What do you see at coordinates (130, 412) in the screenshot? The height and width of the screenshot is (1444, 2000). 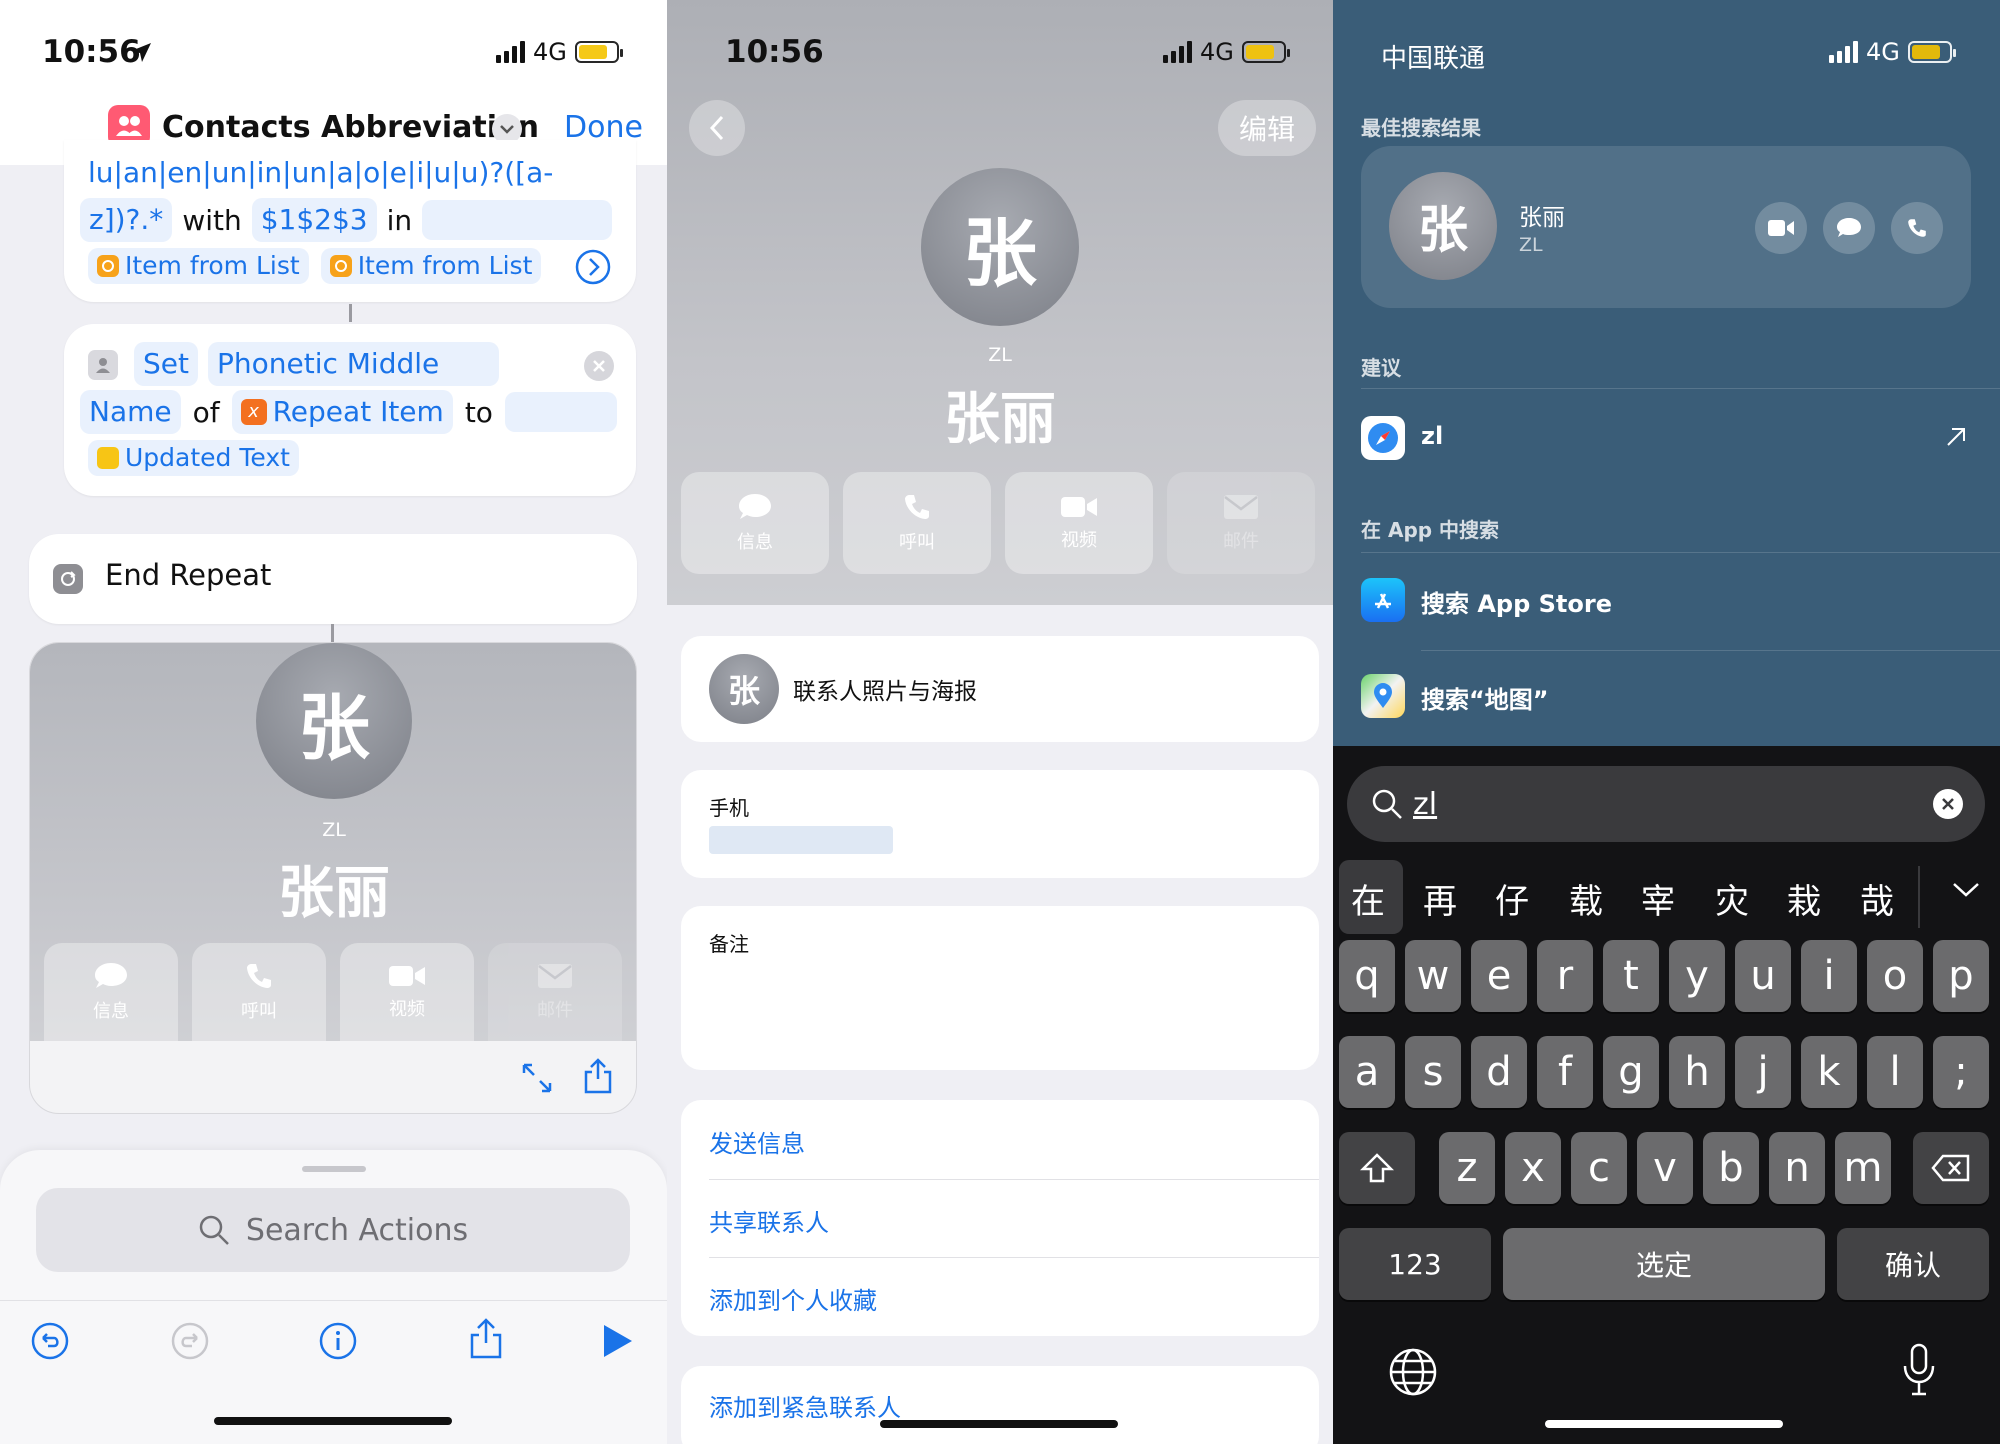 I see `name-token: Name` at bounding box center [130, 412].